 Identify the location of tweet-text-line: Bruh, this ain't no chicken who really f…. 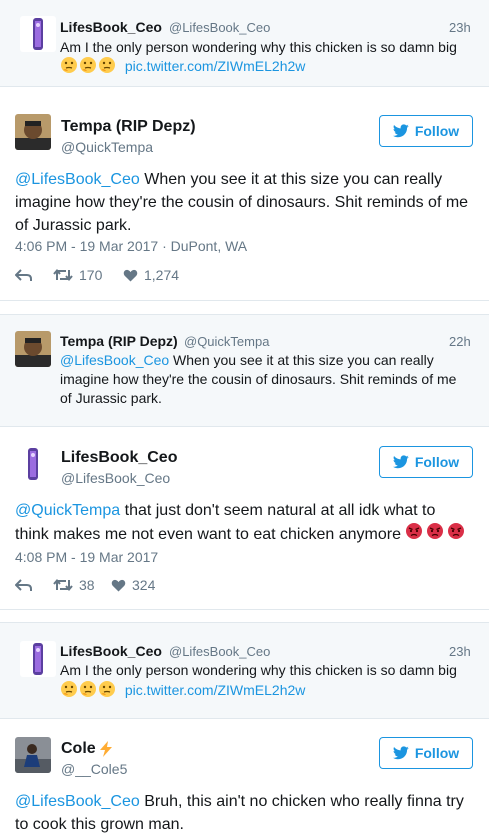
(301, 801).